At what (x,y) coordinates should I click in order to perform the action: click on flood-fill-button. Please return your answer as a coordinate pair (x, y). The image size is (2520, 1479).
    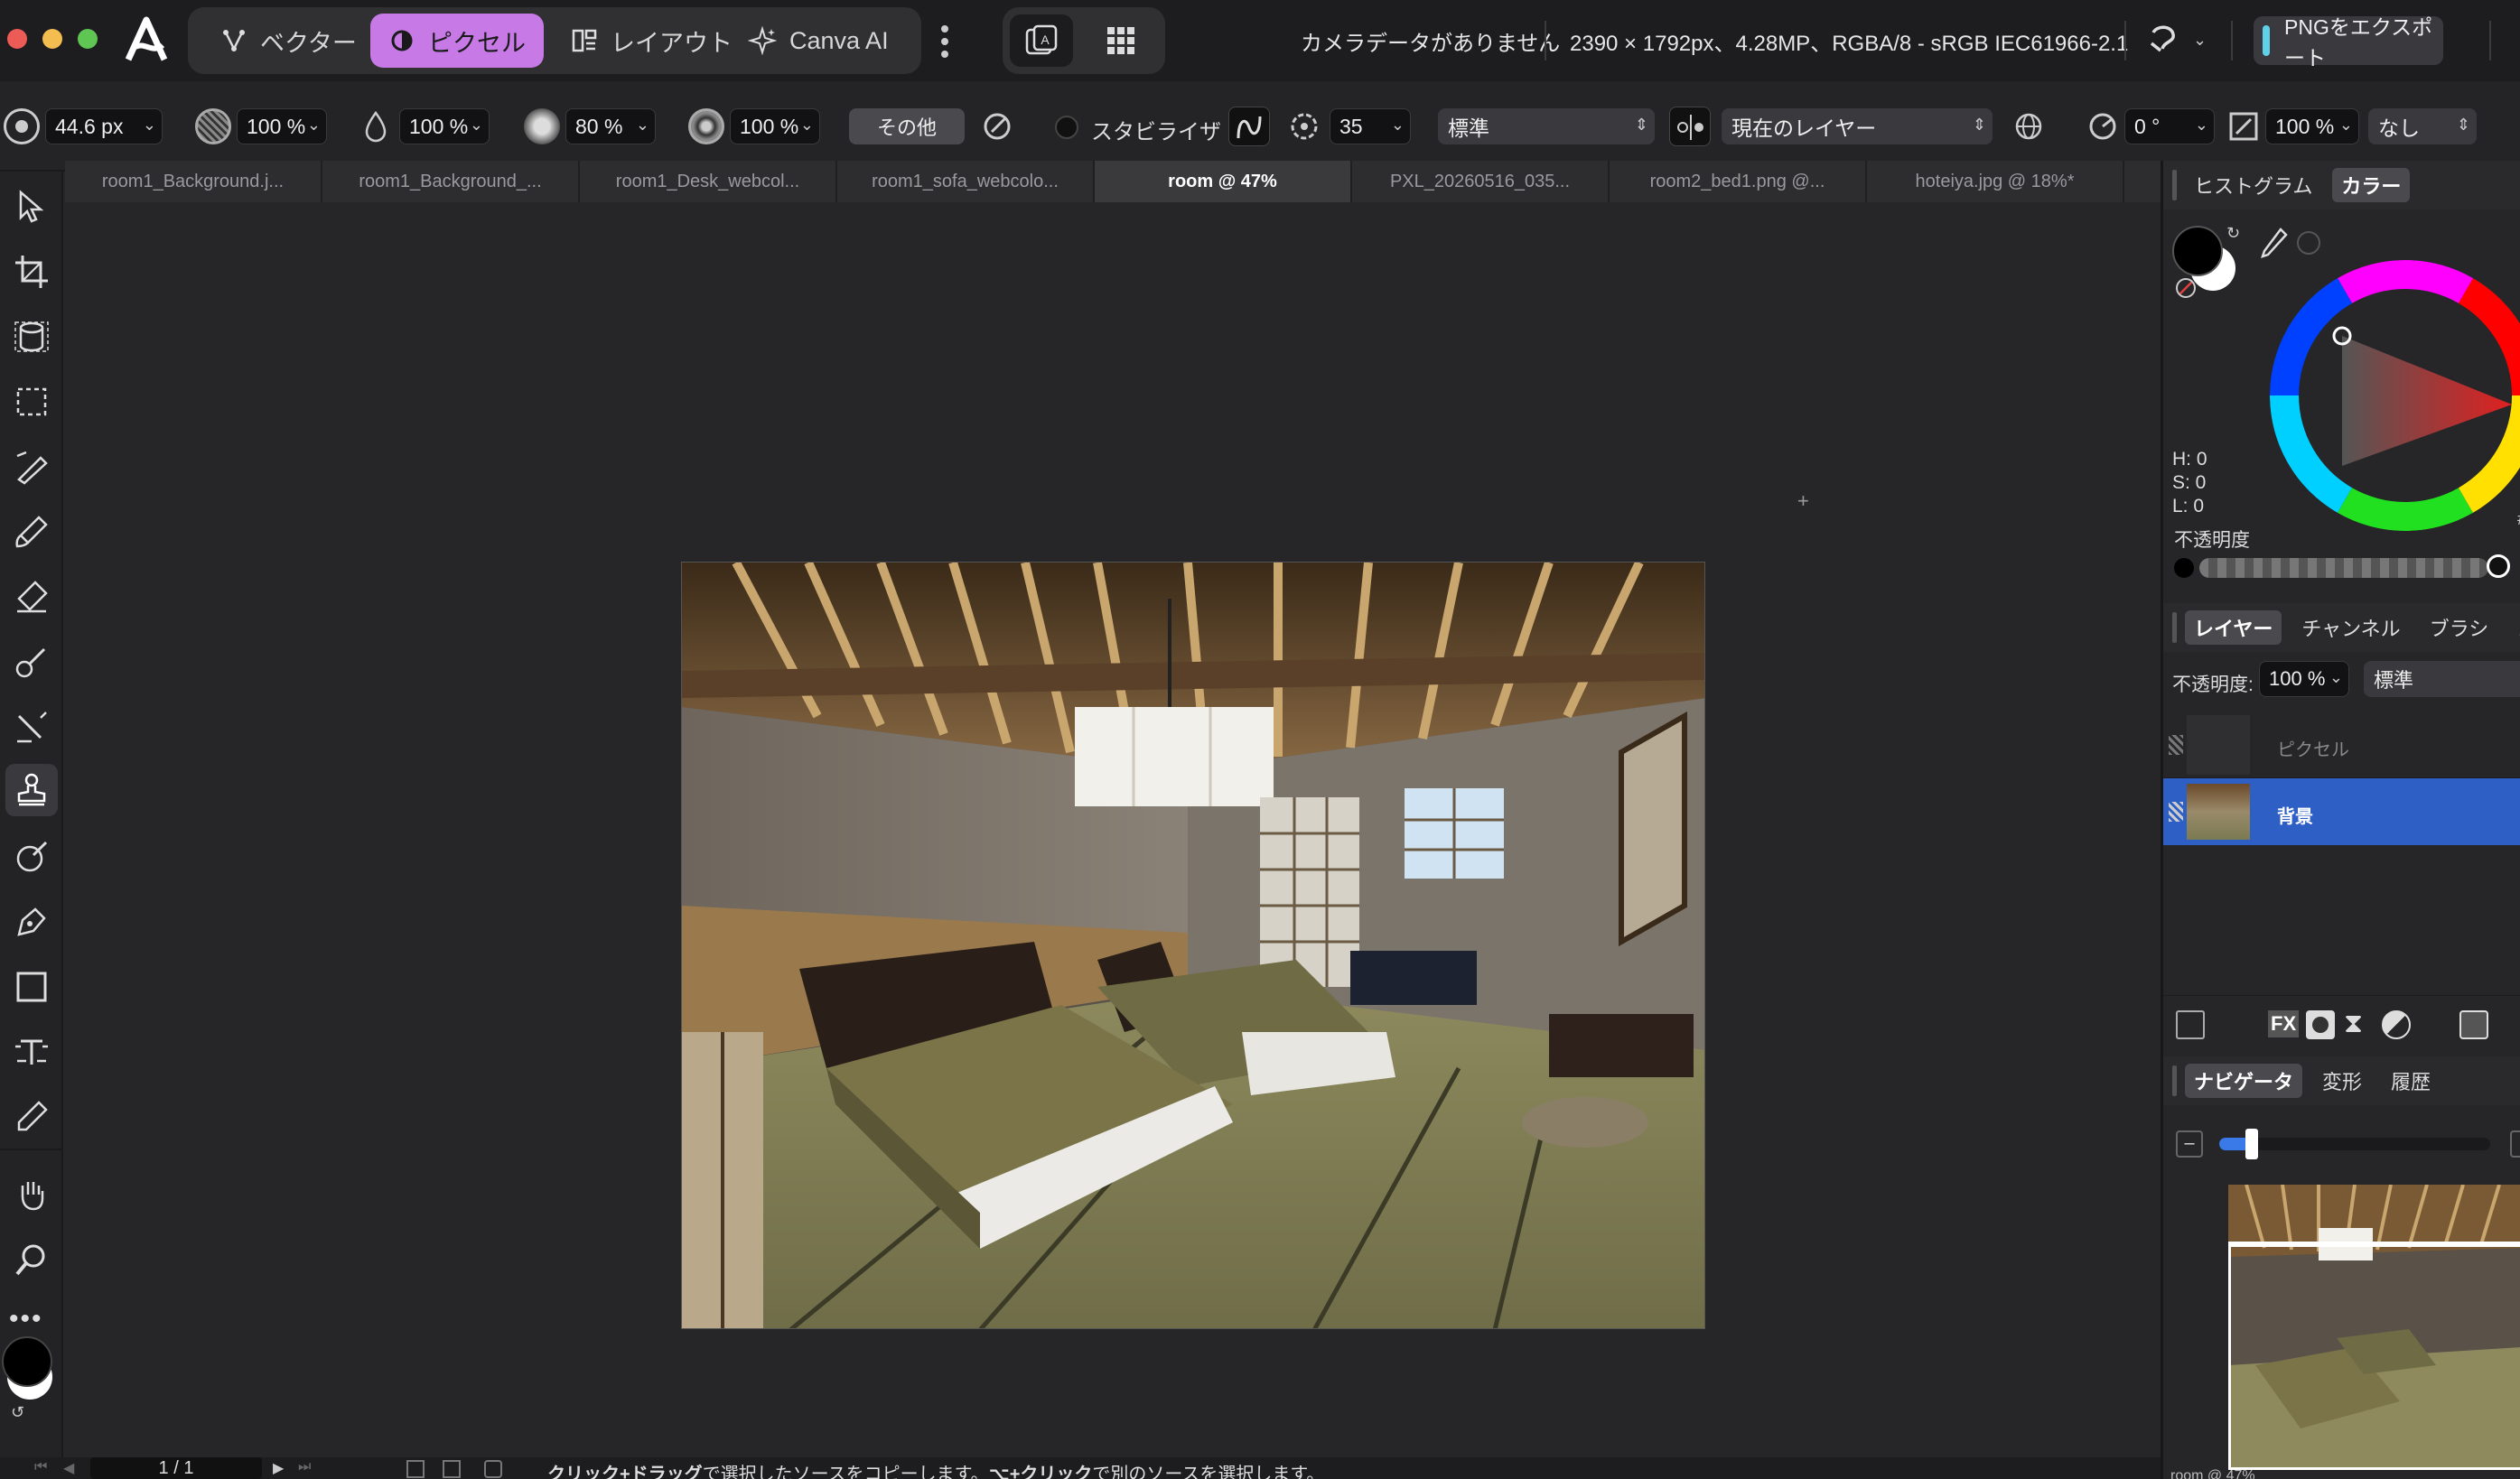
    Looking at the image, I should click on (31, 467).